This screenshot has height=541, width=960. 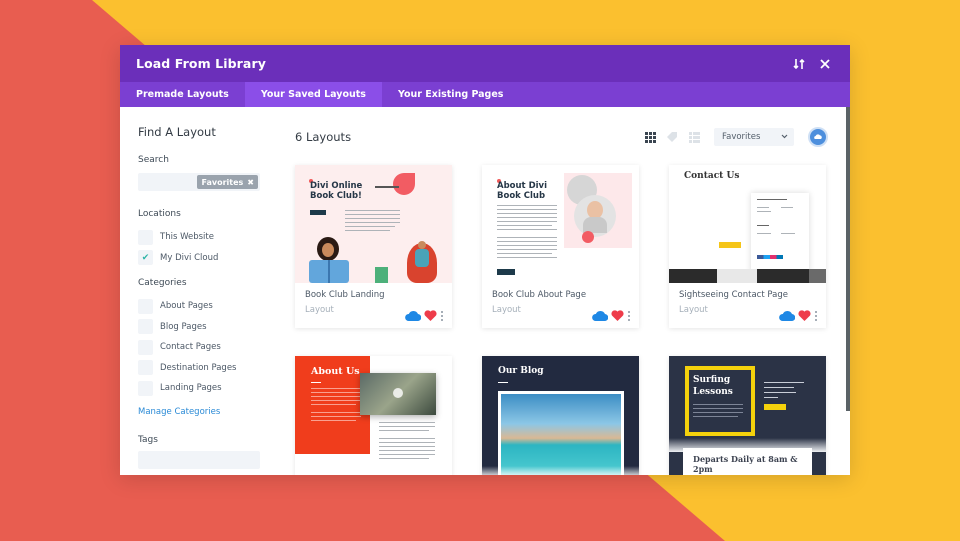 I want to click on layouts-count: 6 Layouts, so click(x=323, y=137).